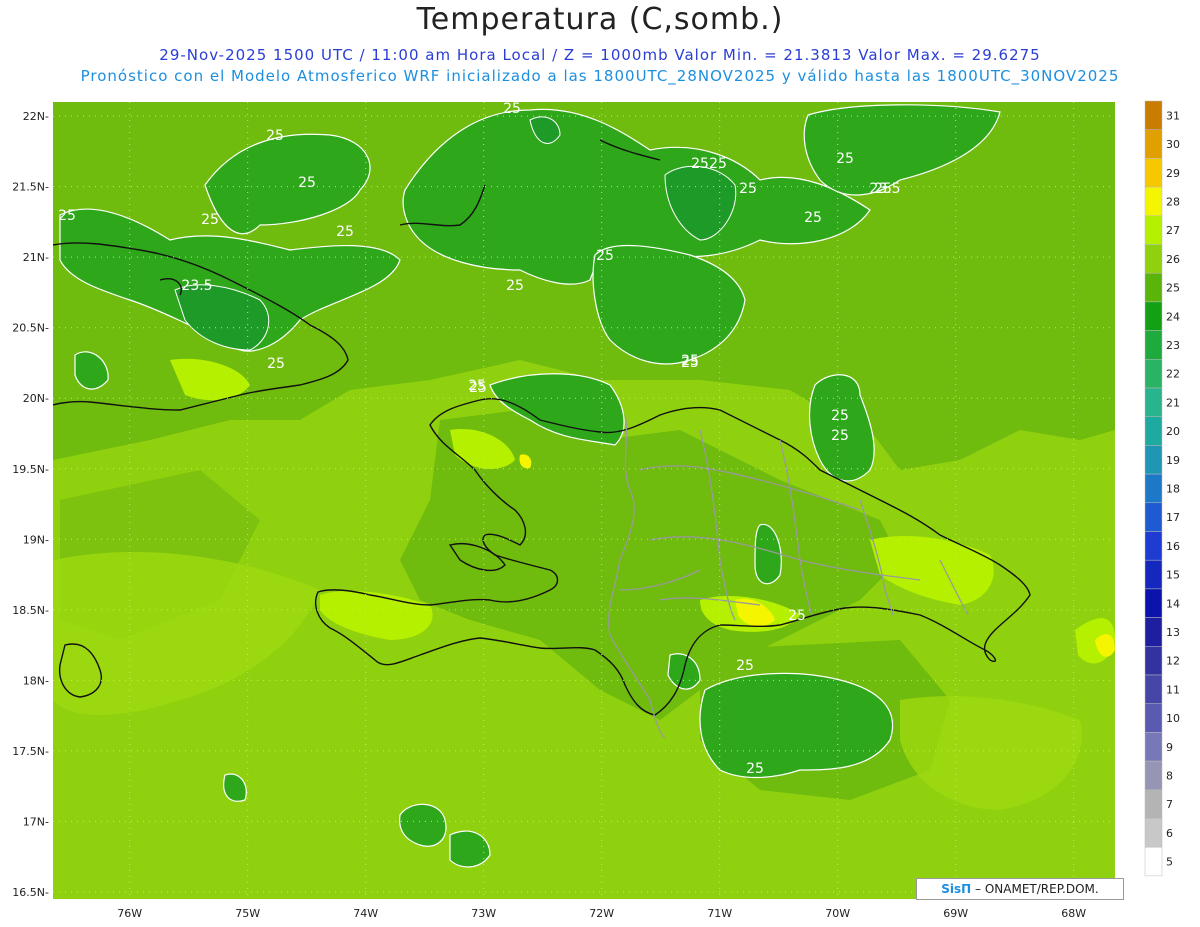 The width and height of the screenshot is (1200, 927). Describe the element at coordinates (1173, 431) in the screenshot. I see `colorbar-label: 20` at that location.